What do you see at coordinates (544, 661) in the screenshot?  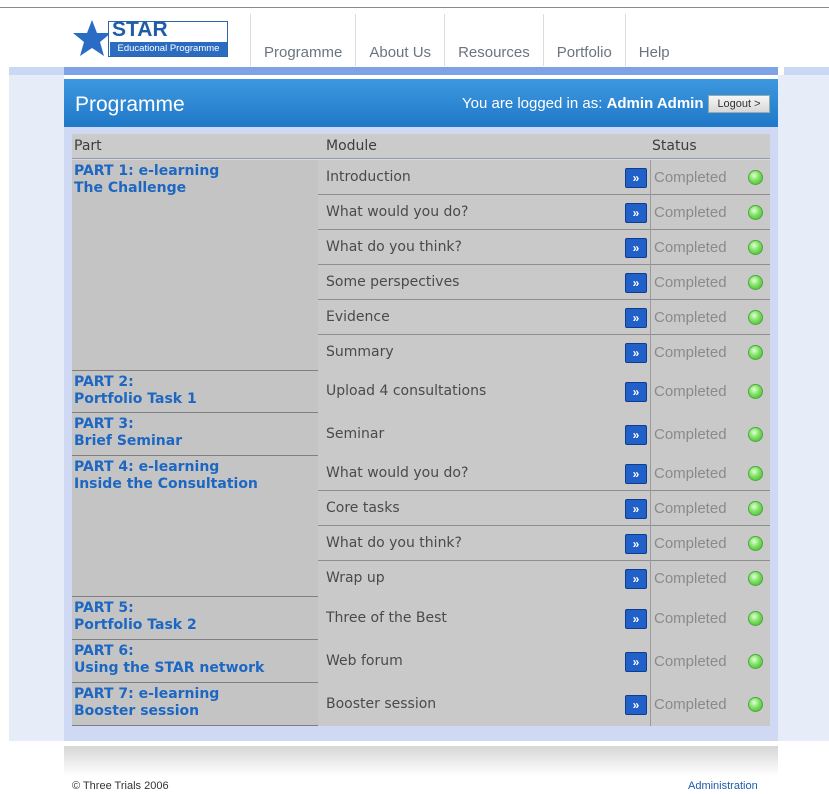 I see `module-row: Web forum » Completed` at bounding box center [544, 661].